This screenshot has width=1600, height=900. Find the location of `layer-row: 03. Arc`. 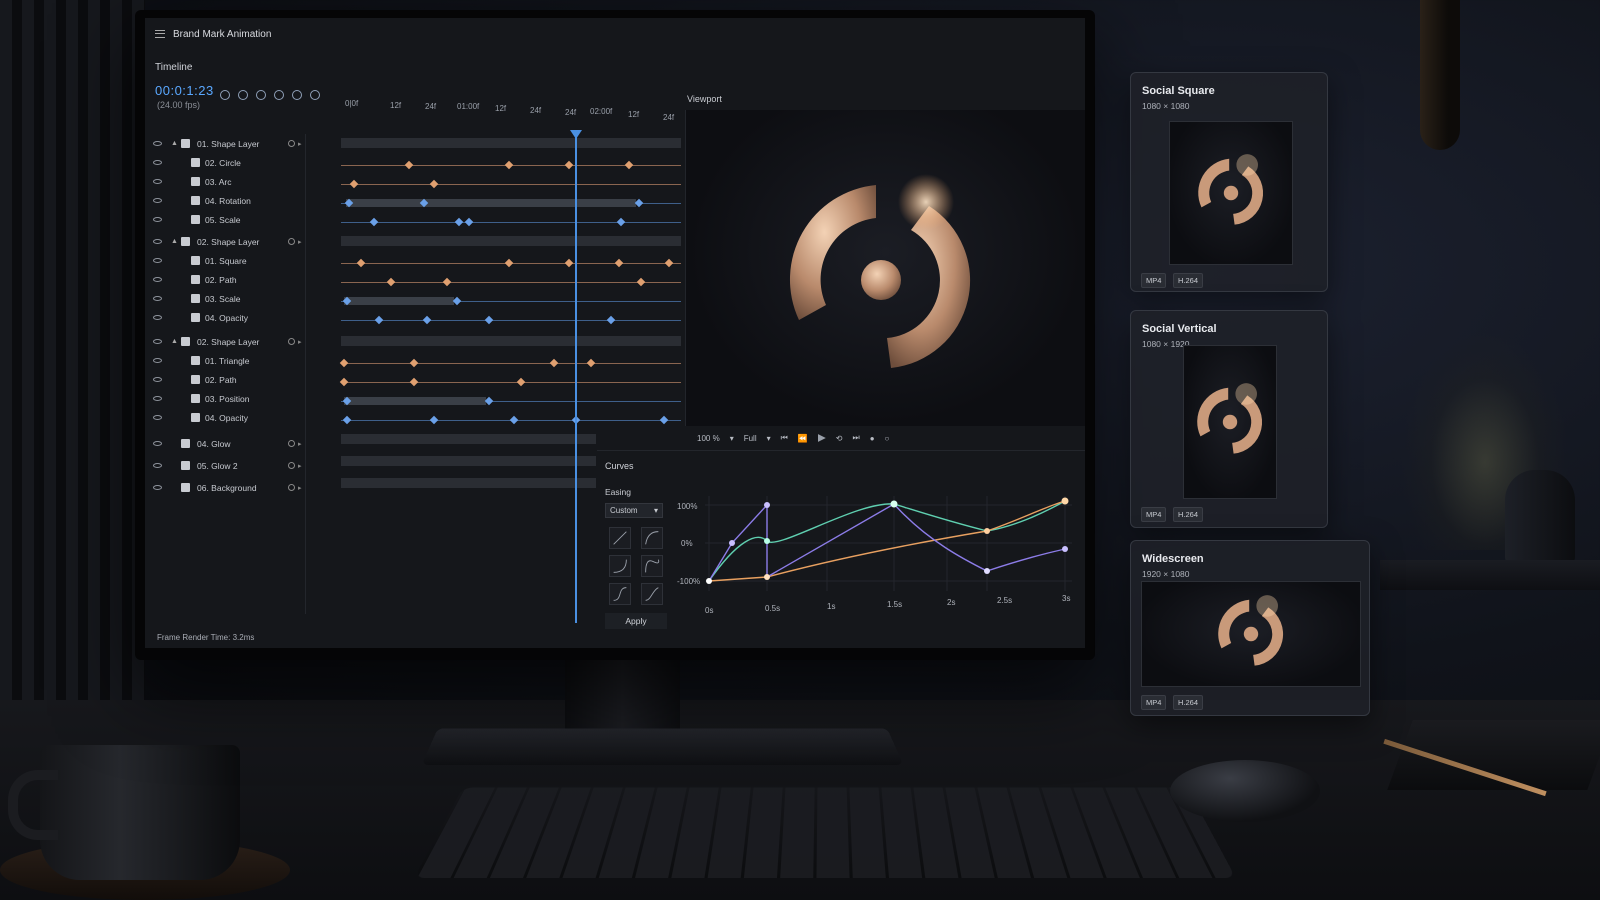

layer-row: 03. Arc is located at coordinates (225, 181).